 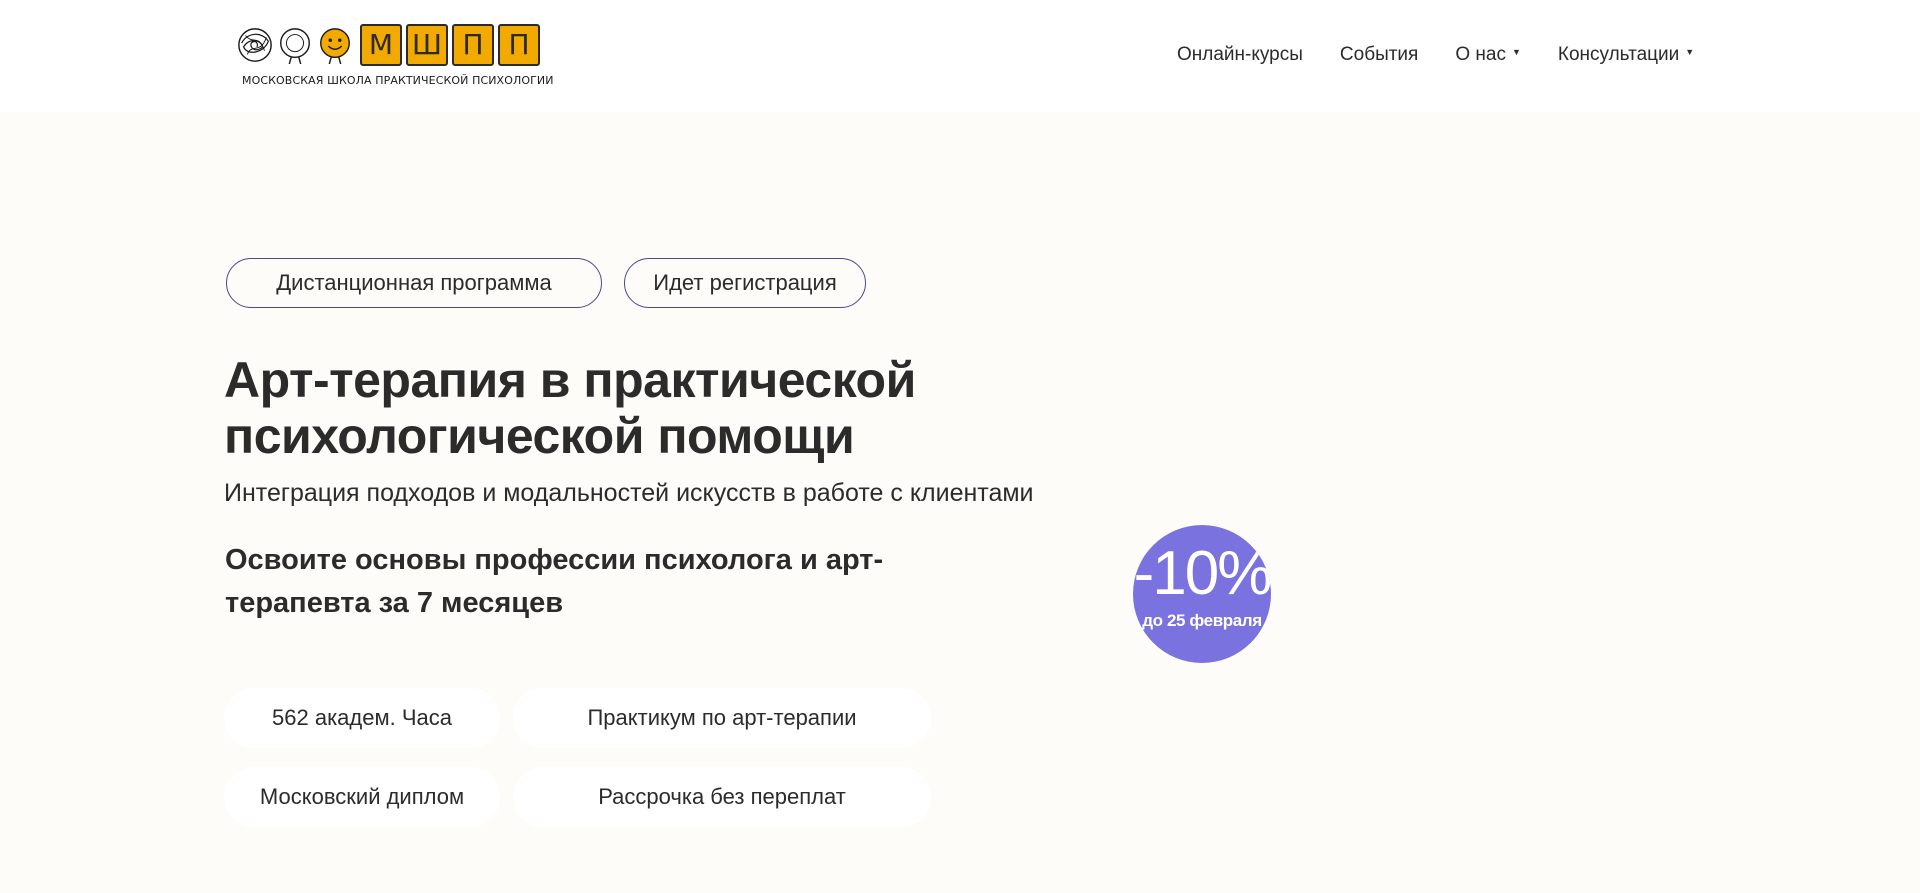 I want to click on discount-badge: -10% до 25 февраля, so click(x=1202, y=594).